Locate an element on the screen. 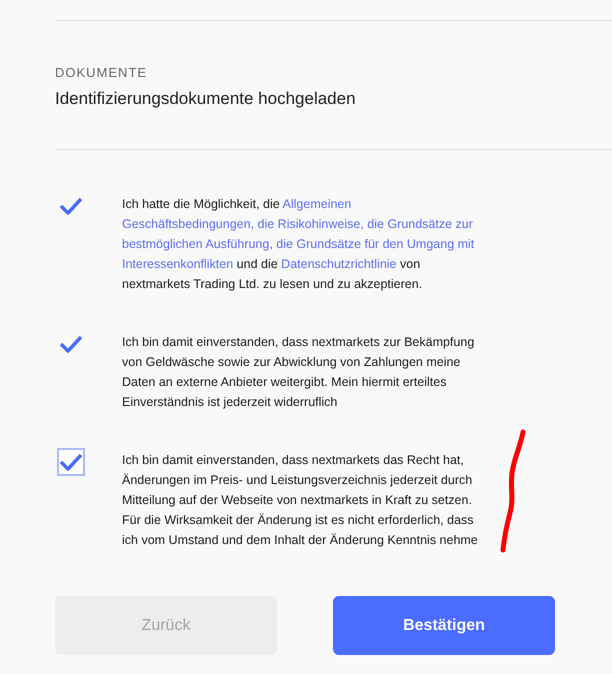  document-link: Geschäftsbedingungen, die Risikohinweise, die Grundsätze zur is located at coordinates (297, 224).